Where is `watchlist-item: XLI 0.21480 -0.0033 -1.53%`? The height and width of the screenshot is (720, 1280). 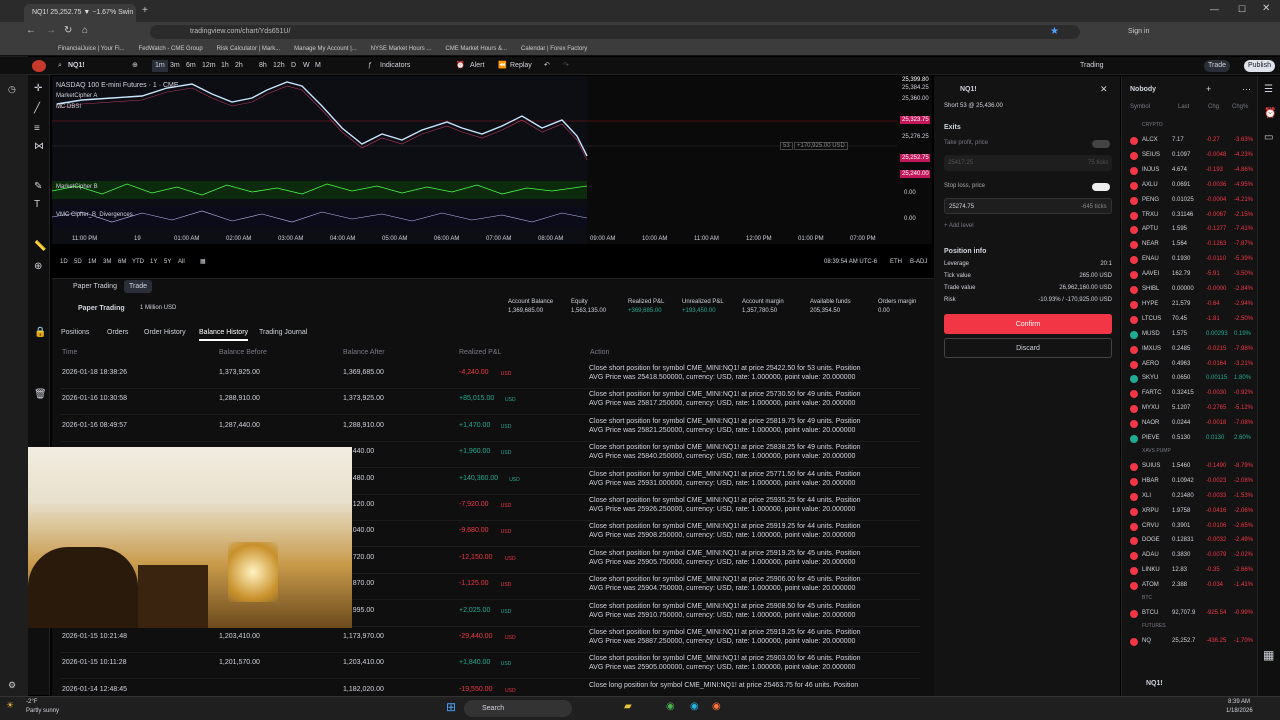
watchlist-item: XLI 0.21480 -0.0033 -1.53% is located at coordinates (1191, 496).